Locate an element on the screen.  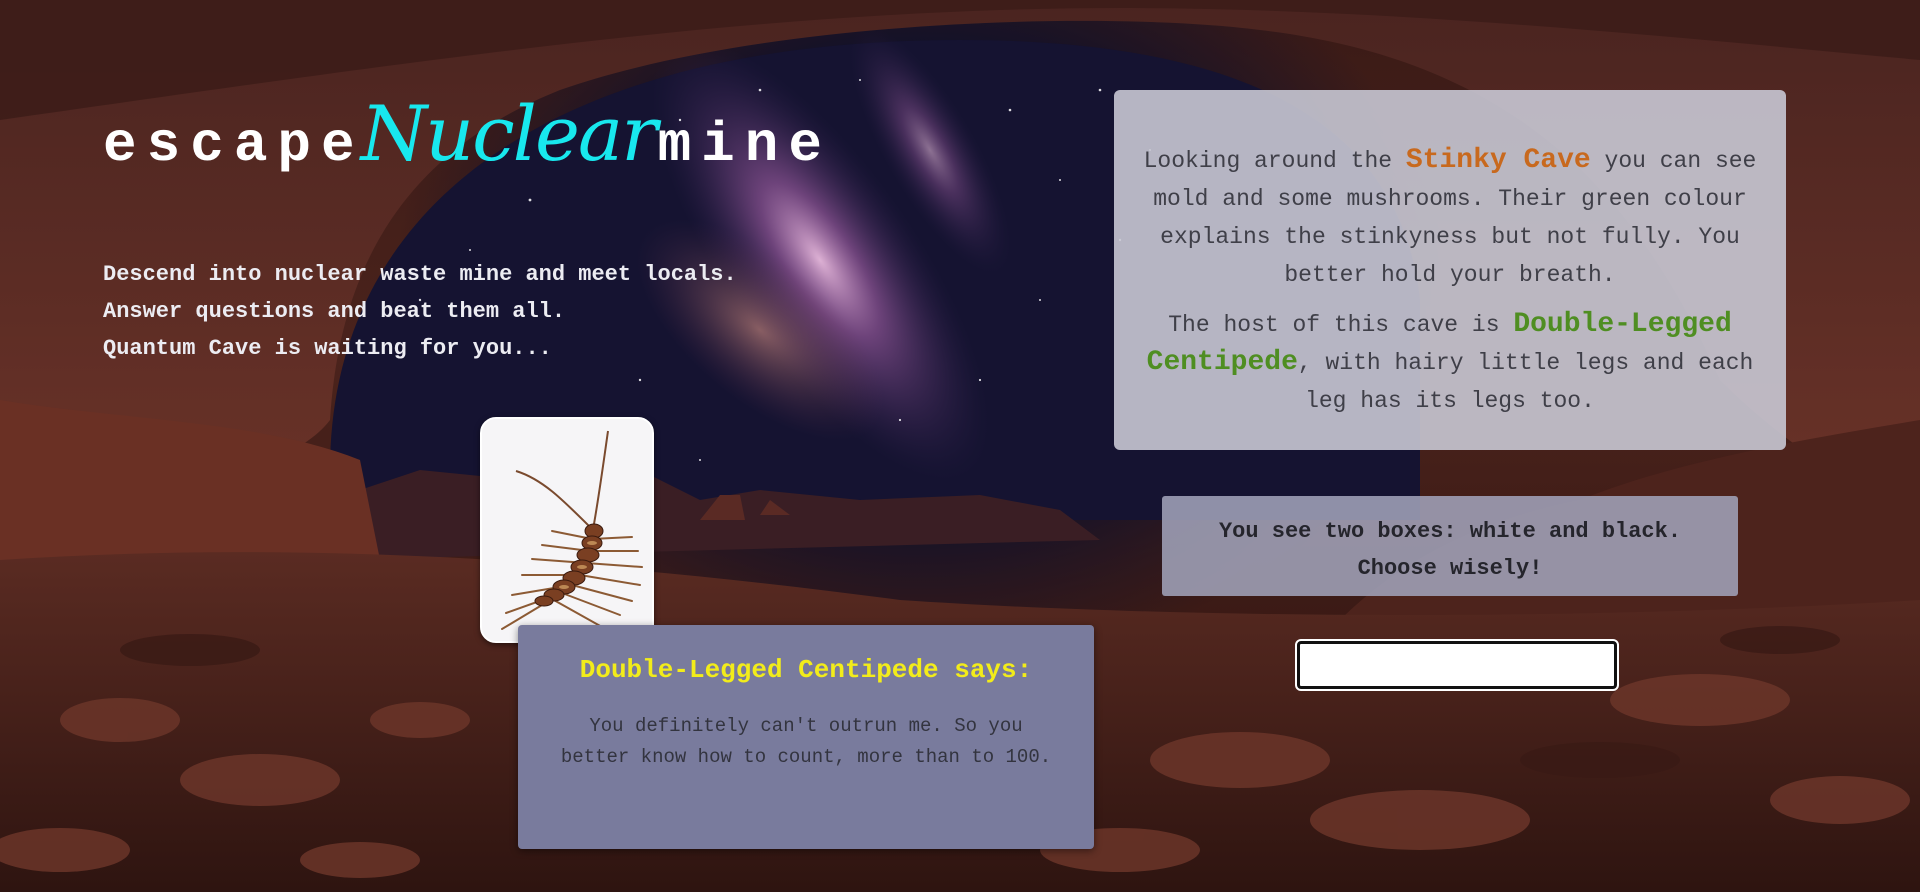
creature-image-card is located at coordinates (567, 530).